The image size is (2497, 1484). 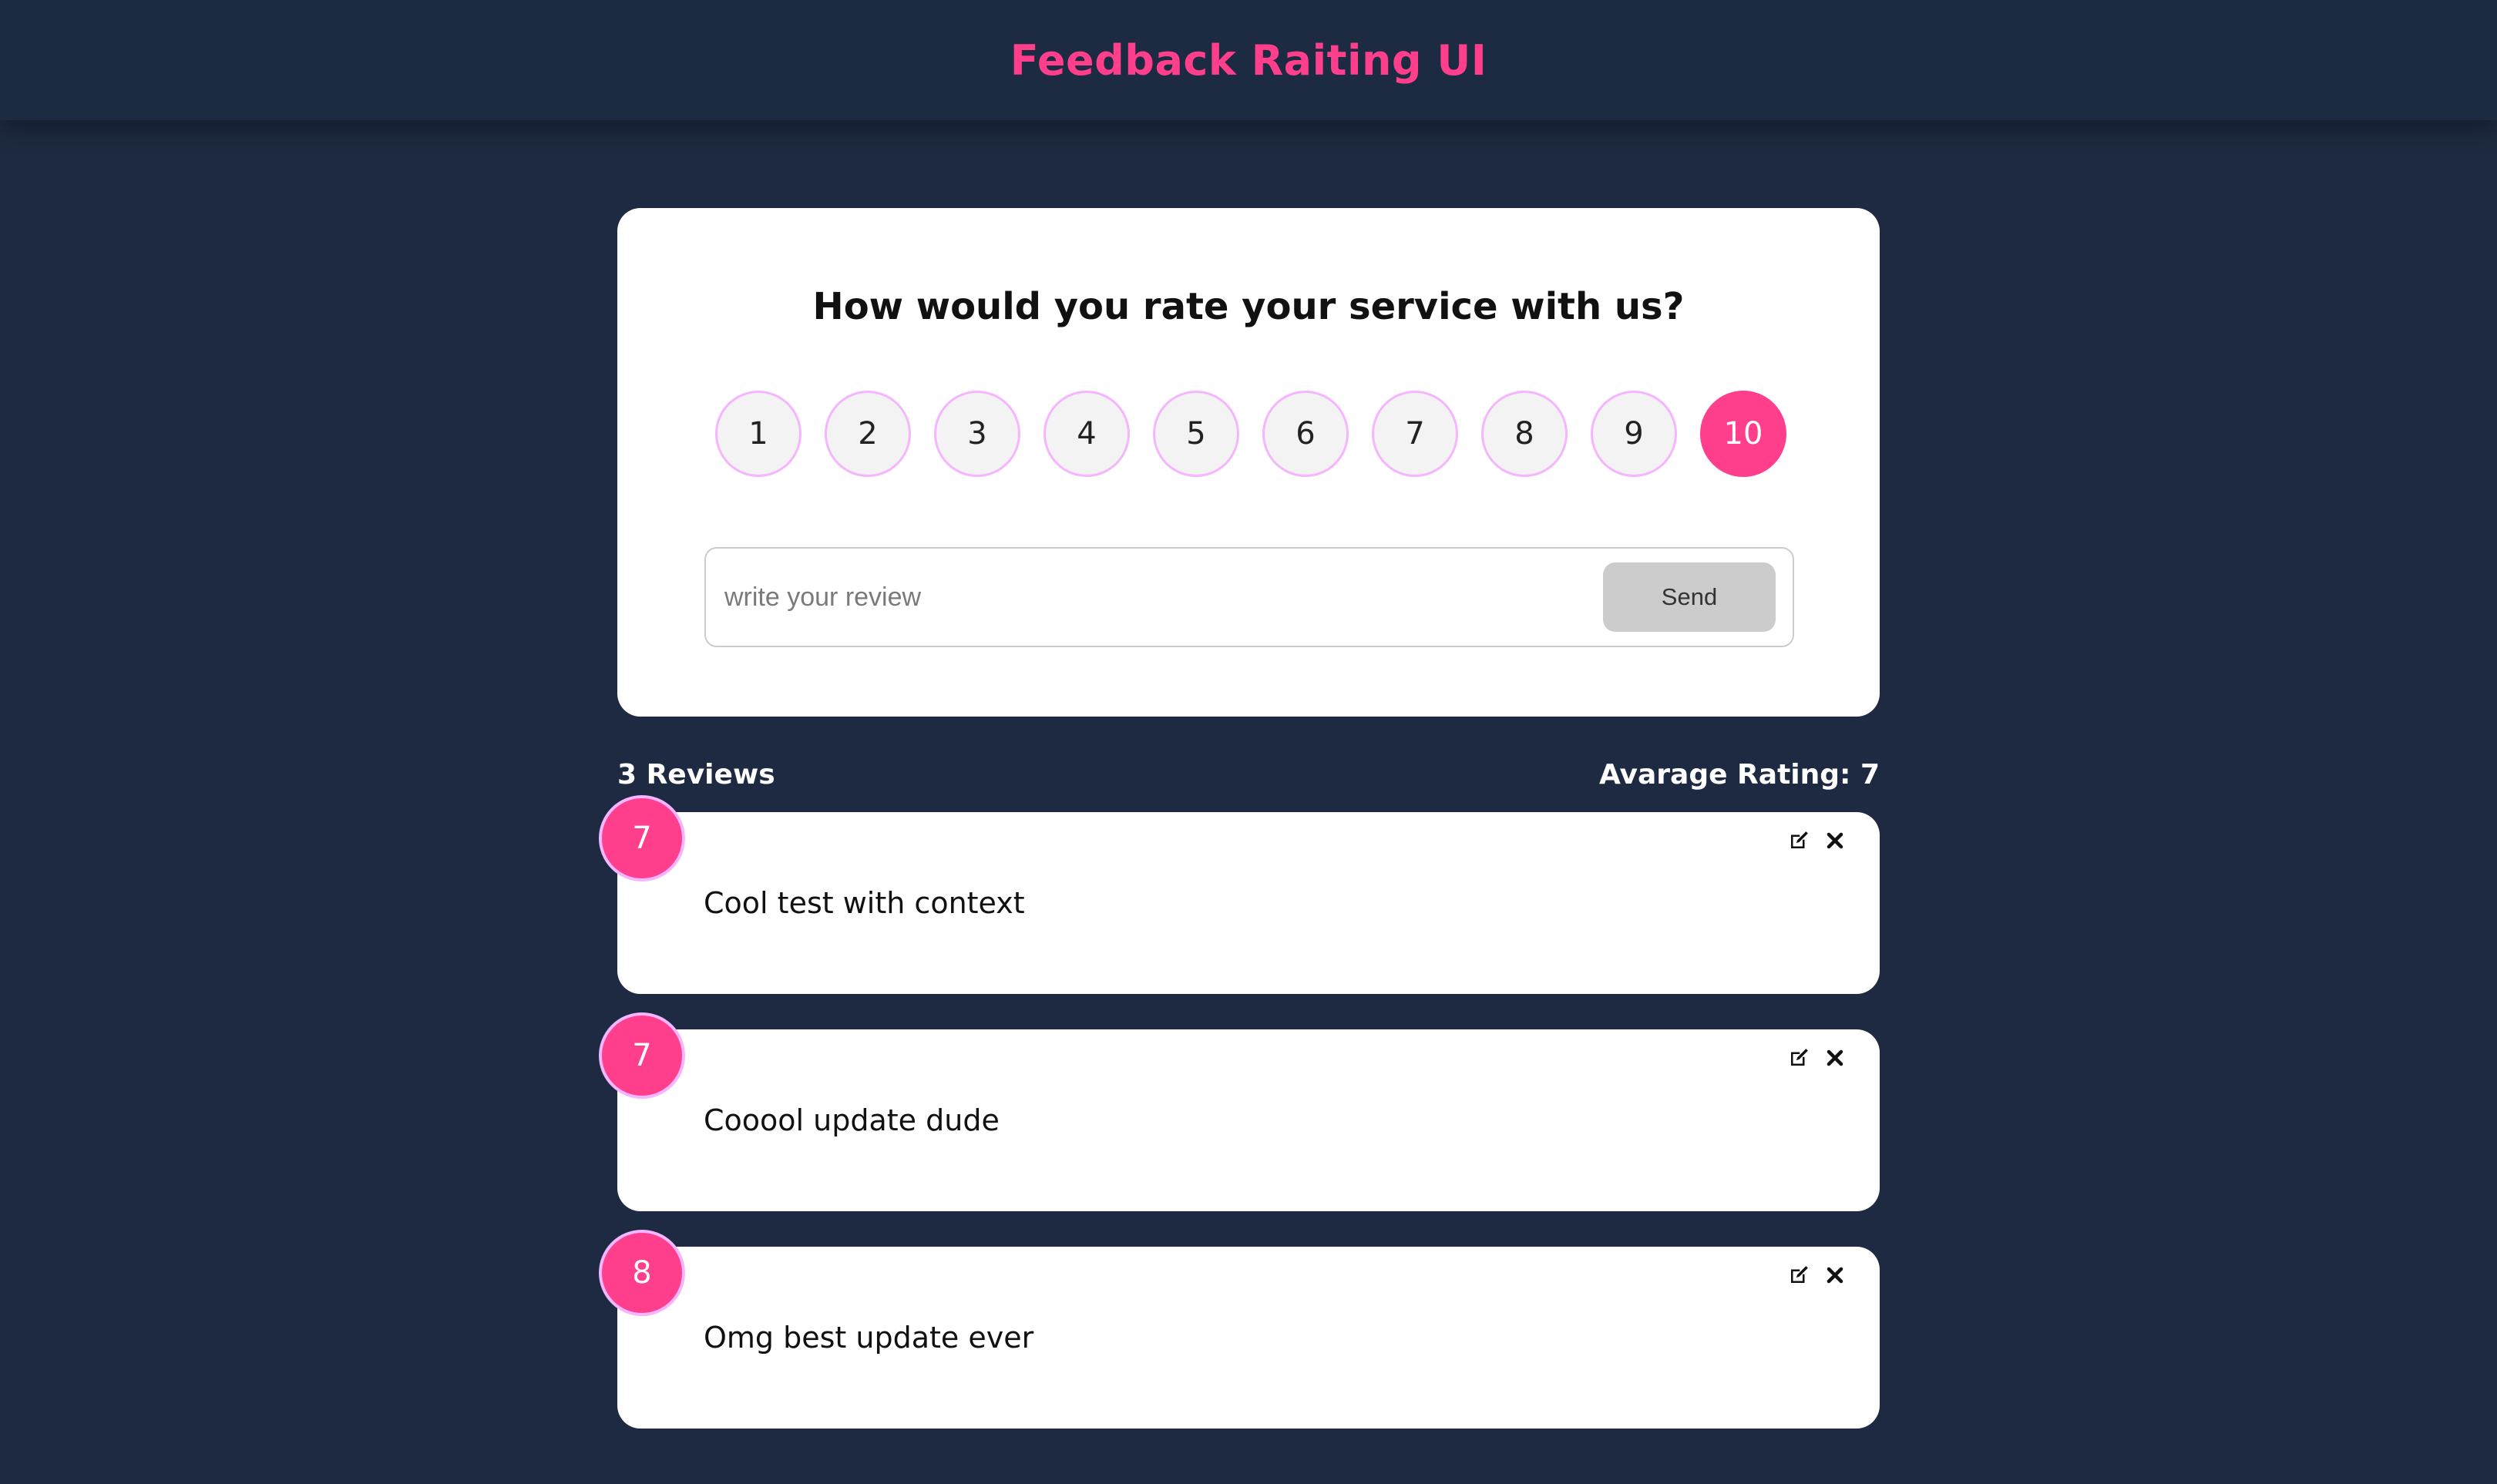 I want to click on reviews-count: 3 Reviews, so click(x=696, y=774).